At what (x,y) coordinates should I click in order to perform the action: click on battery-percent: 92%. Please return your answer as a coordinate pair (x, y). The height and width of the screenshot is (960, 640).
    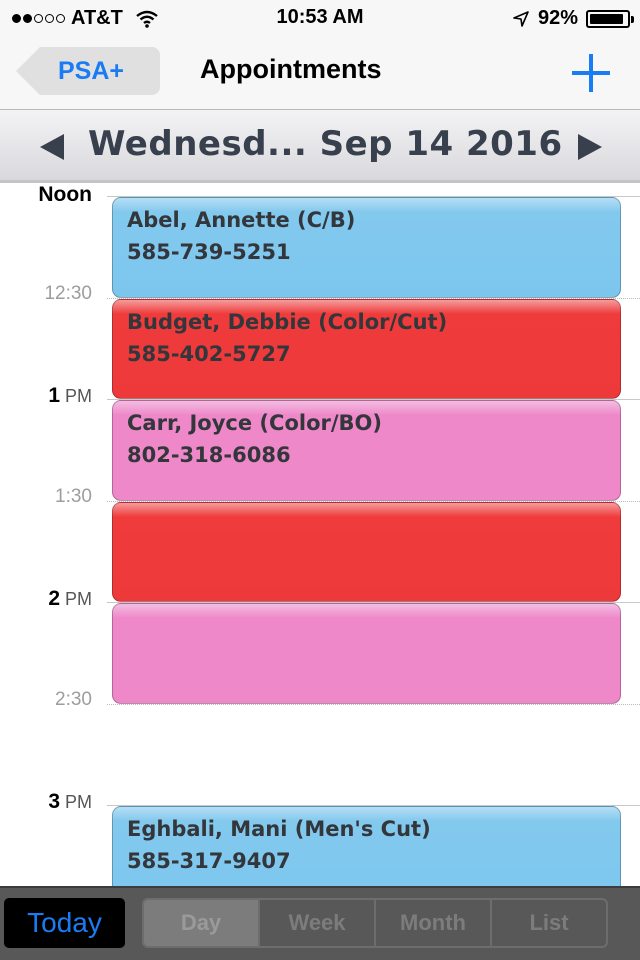
    Looking at the image, I should click on (557, 18).